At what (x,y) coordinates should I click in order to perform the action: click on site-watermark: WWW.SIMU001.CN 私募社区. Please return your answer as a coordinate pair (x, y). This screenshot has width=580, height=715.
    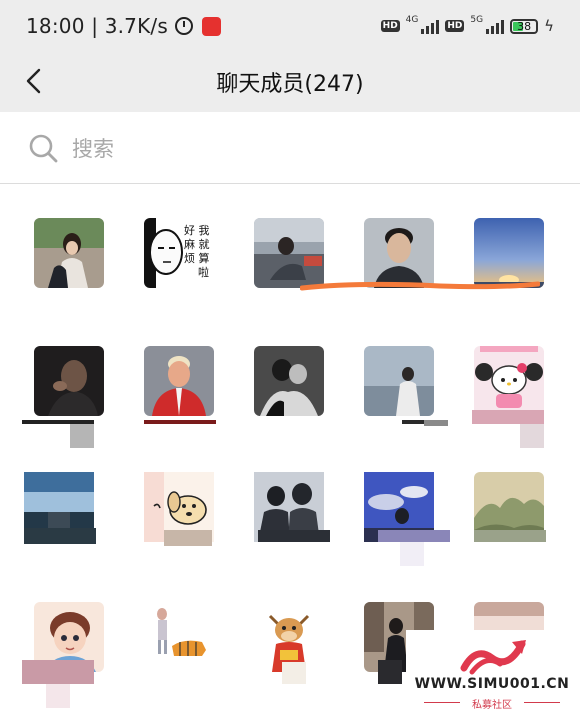
    Looking at the image, I should click on (492, 671).